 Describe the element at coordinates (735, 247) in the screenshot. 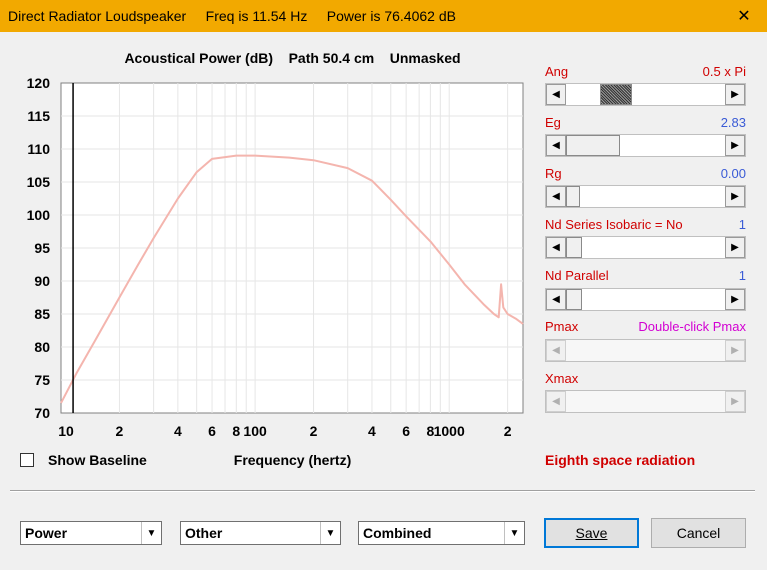

I see `nd-series-right-arrow-icon: ▶` at that location.